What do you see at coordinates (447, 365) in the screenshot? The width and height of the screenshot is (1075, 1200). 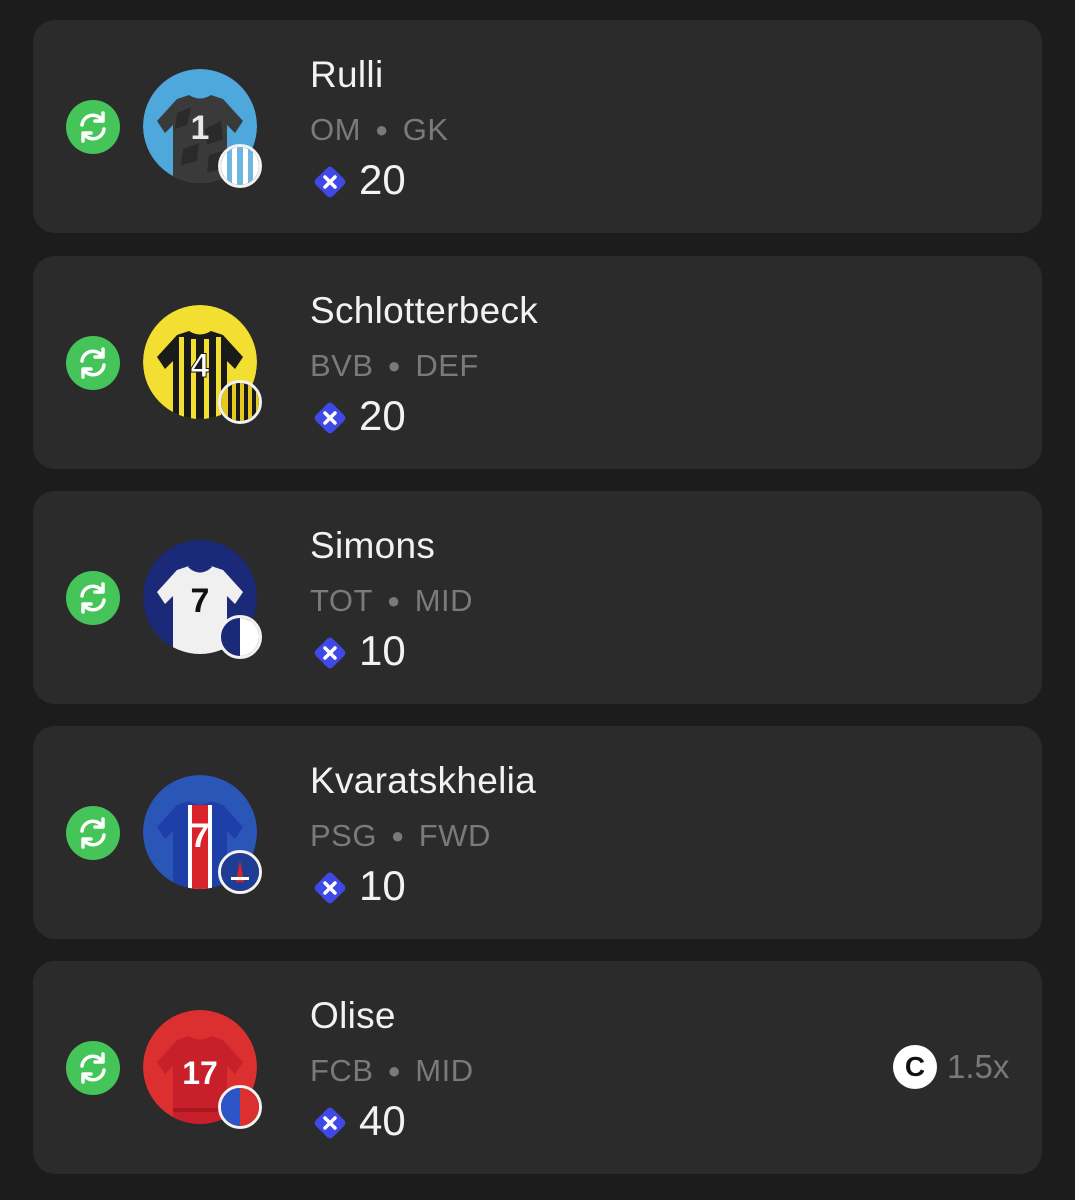 I see `position-code: DEF` at bounding box center [447, 365].